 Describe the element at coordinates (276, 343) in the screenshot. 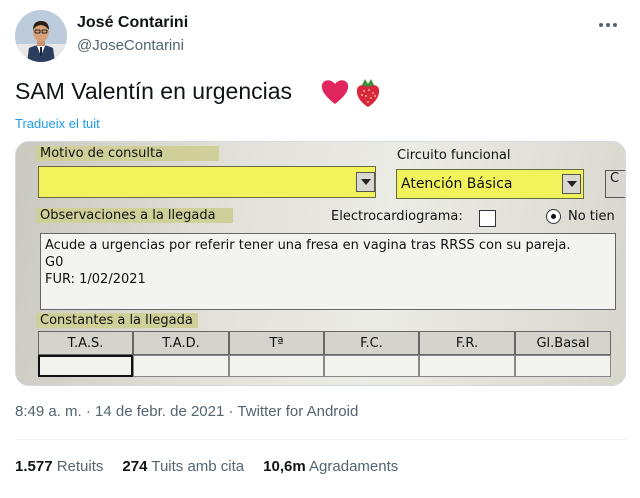

I see `column-header: Tª` at that location.